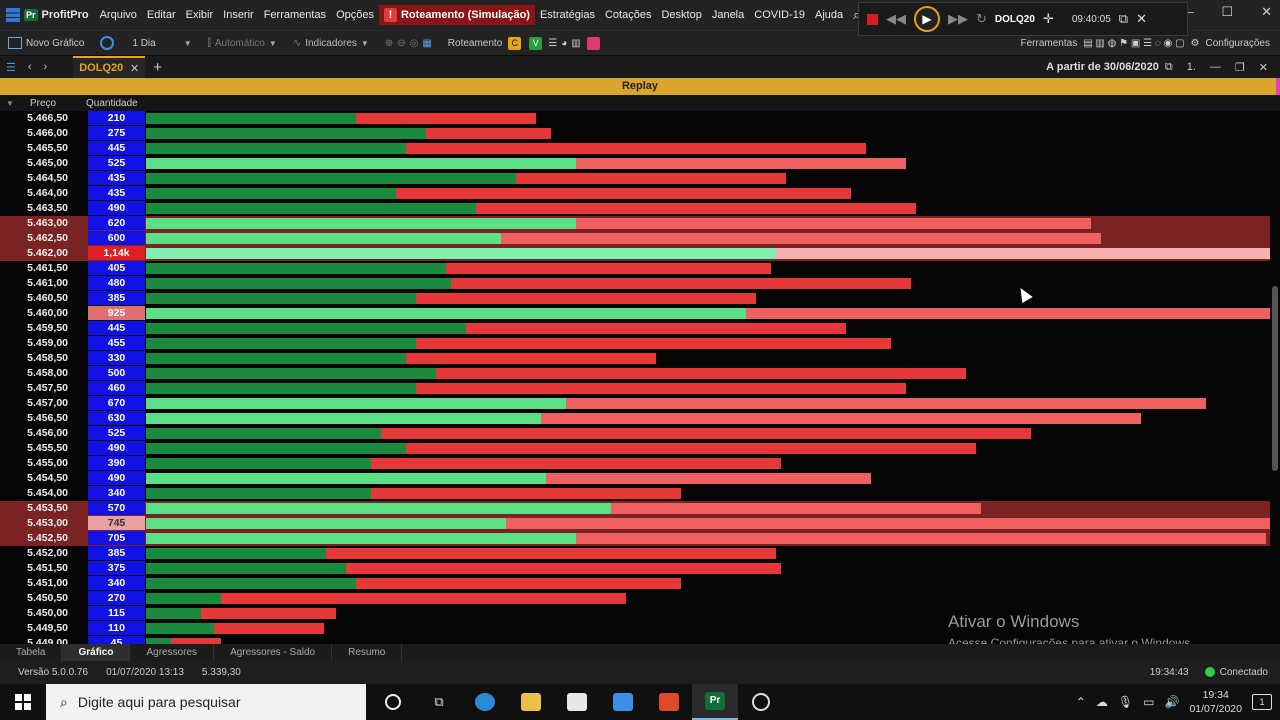  I want to click on cursor-icon: ◎, so click(414, 43).